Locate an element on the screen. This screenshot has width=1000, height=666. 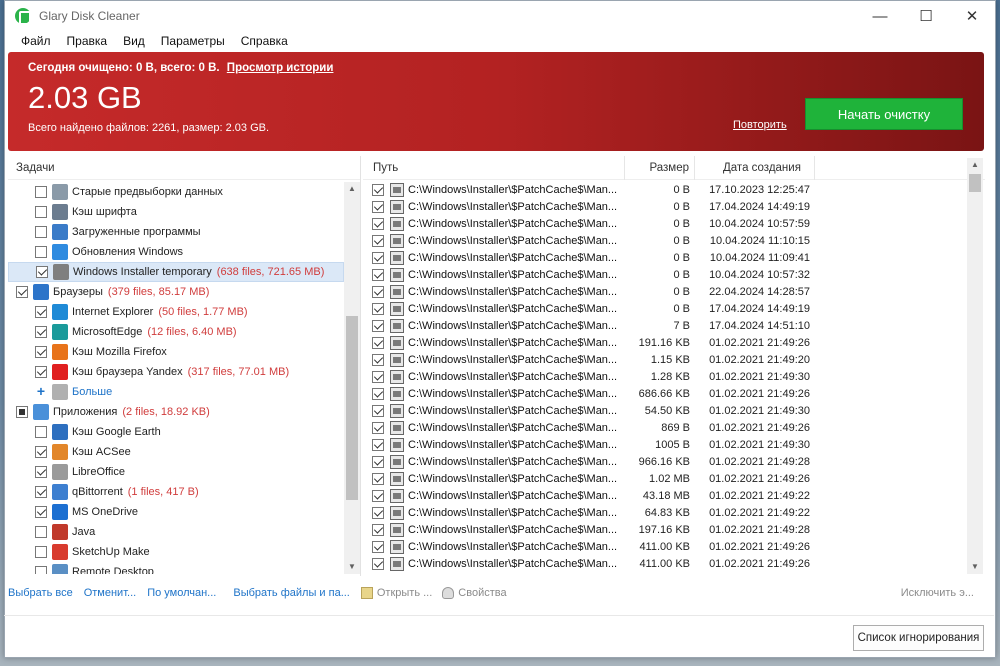
menu-edit: Правка is located at coordinates (87, 41).